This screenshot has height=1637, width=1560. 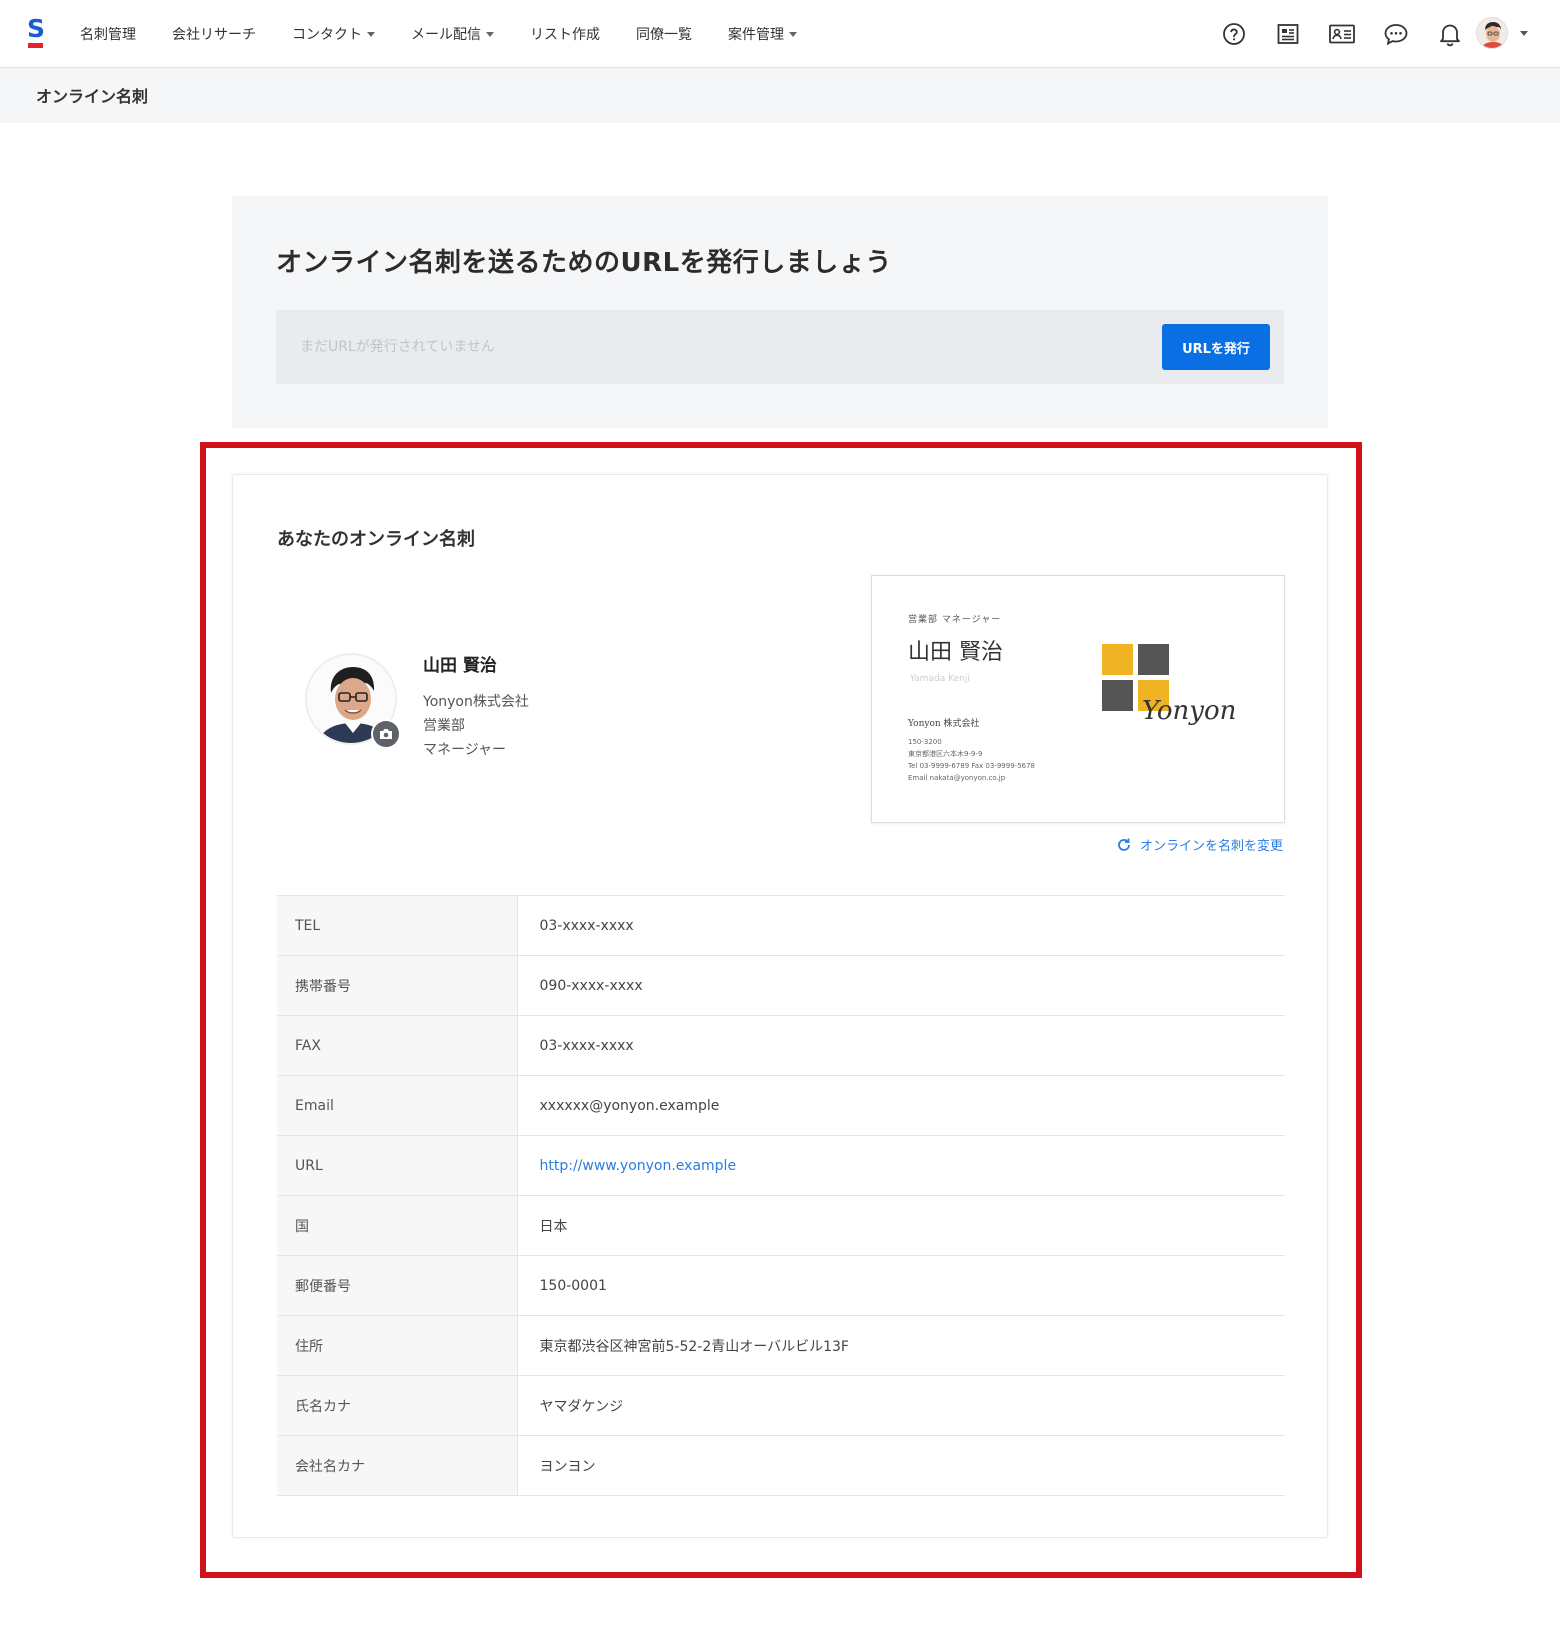 I want to click on business-card-icon, so click(x=1342, y=34).